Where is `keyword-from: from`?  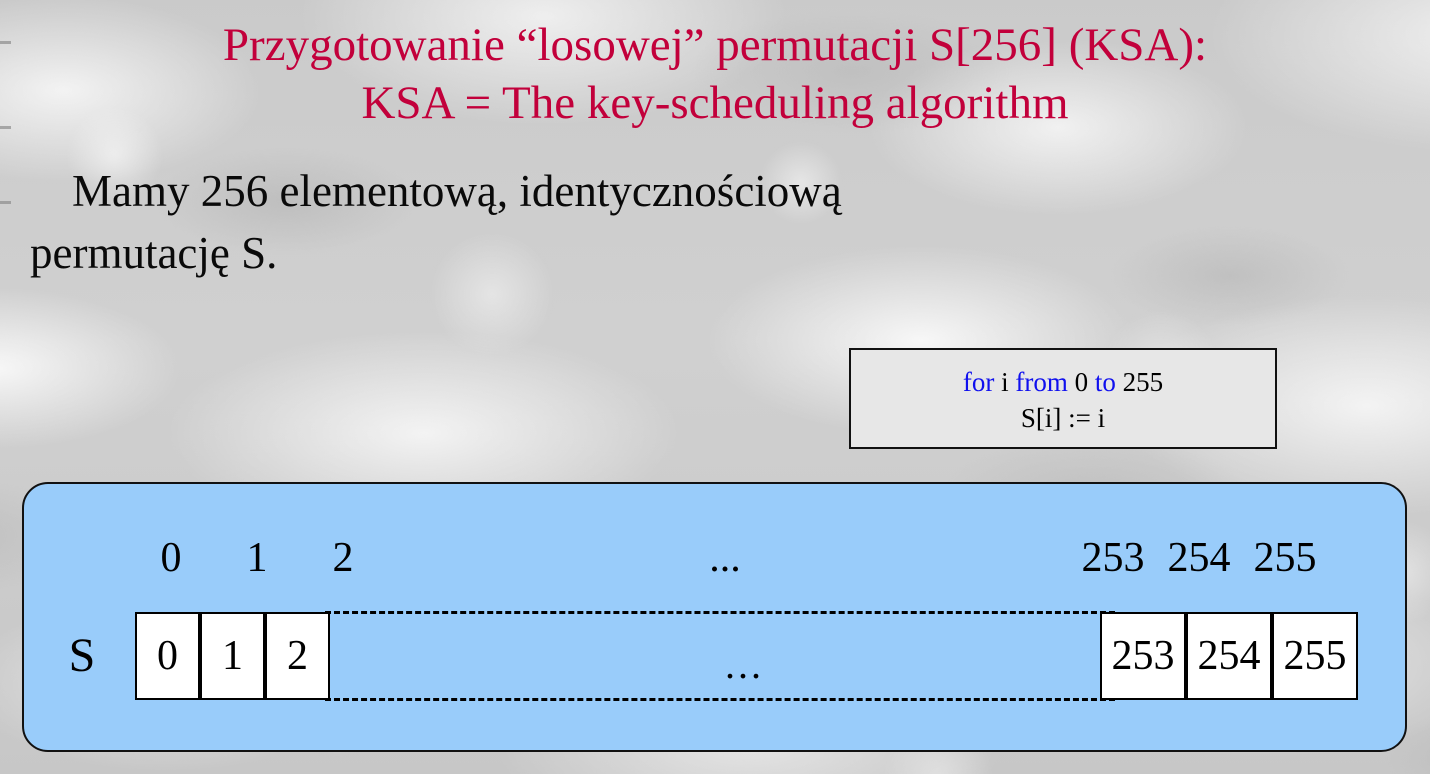
keyword-from: from is located at coordinates (1041, 382).